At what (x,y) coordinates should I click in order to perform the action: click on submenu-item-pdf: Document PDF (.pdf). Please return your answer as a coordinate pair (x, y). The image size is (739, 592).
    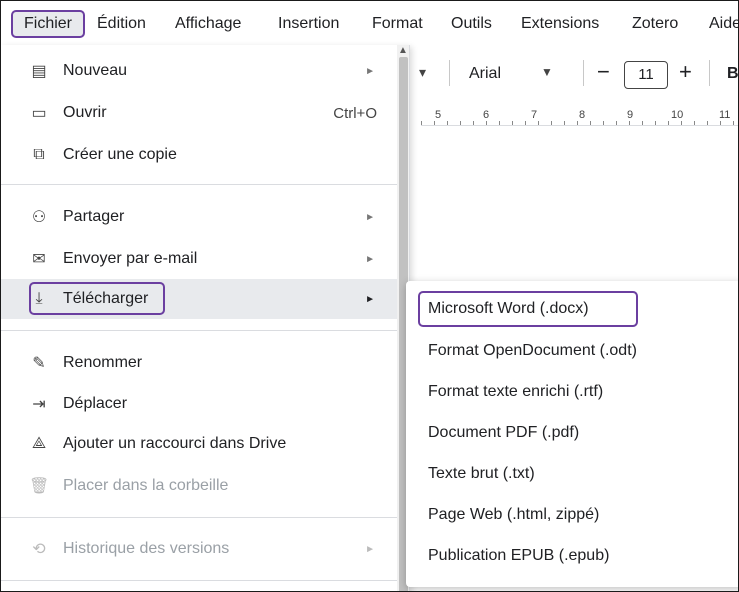
    Looking at the image, I should click on (572, 433).